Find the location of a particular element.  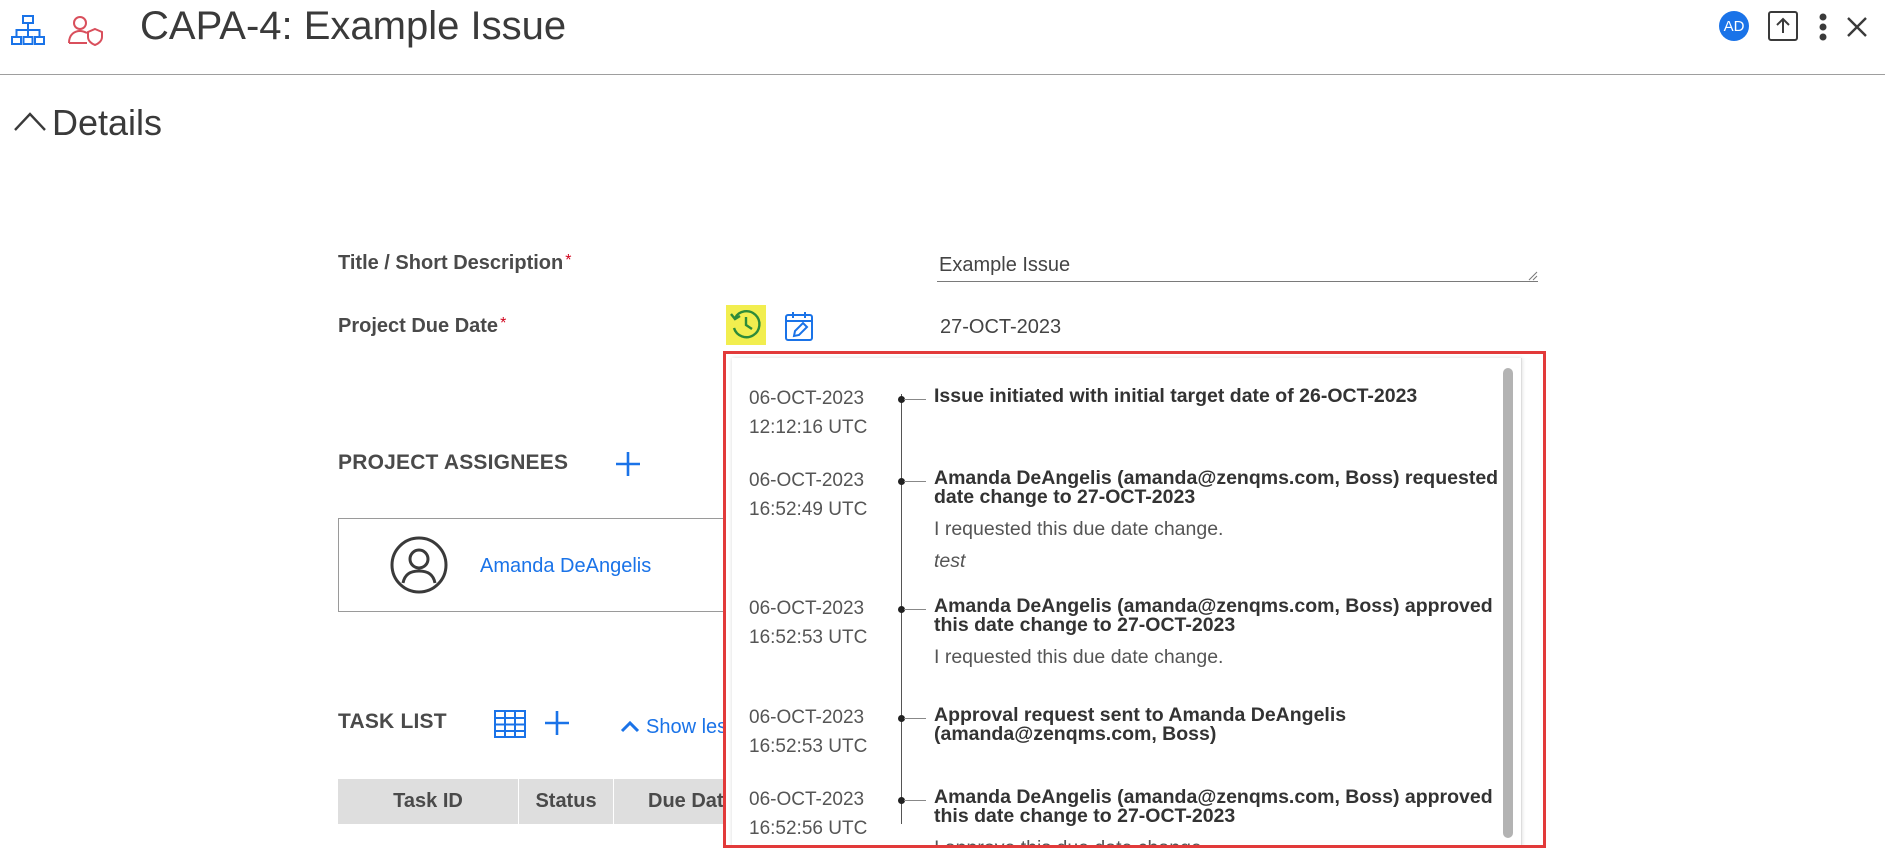

history-scrollbar is located at coordinates (1508, 603).